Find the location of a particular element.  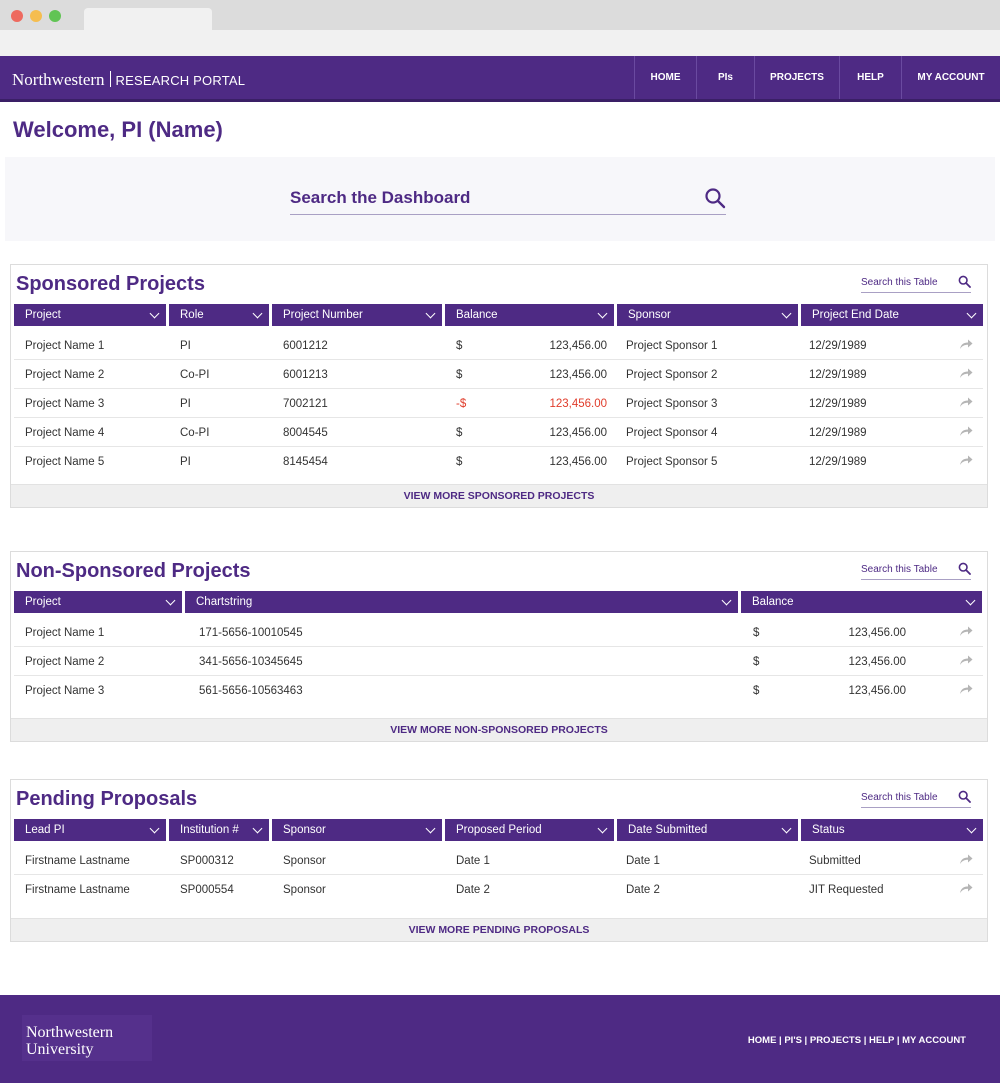

sponsored-table-search: Search this Table is located at coordinates (916, 284).